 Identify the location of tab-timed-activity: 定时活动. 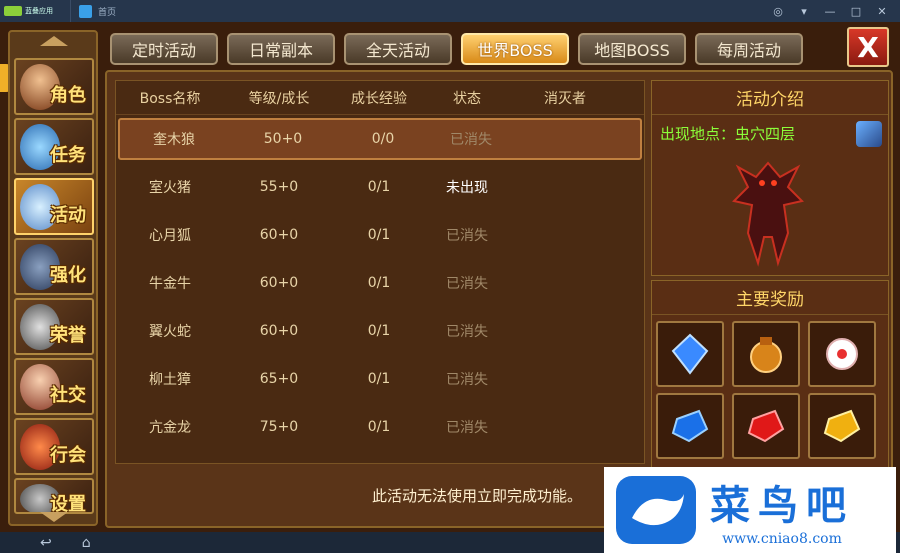
(164, 49).